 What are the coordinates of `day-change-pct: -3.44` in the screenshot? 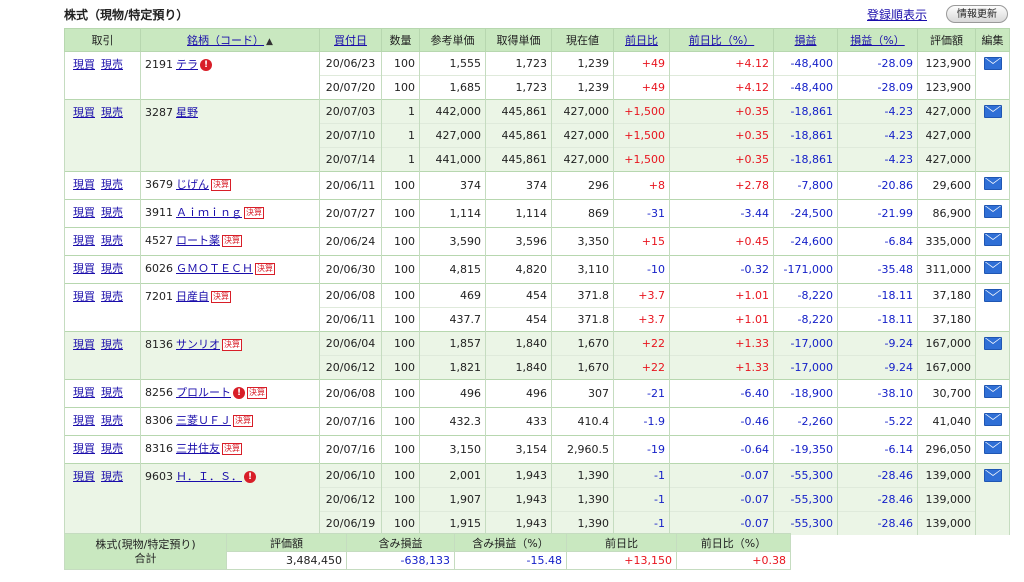 It's located at (721, 213).